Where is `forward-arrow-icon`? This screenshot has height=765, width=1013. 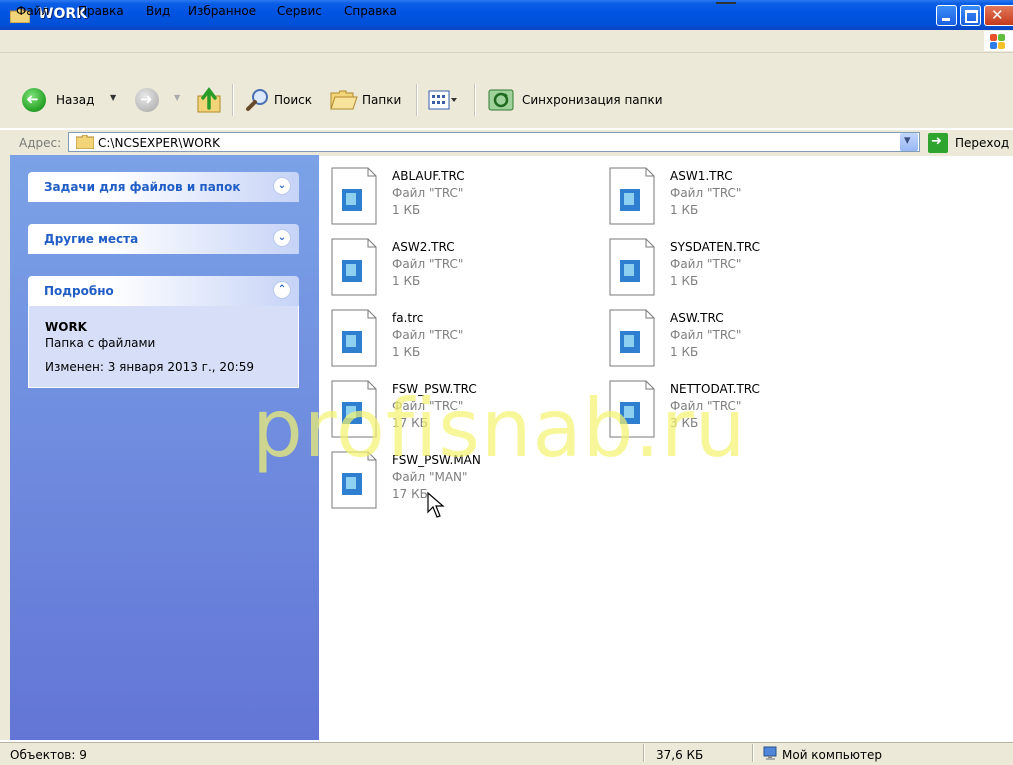 forward-arrow-icon is located at coordinates (147, 100).